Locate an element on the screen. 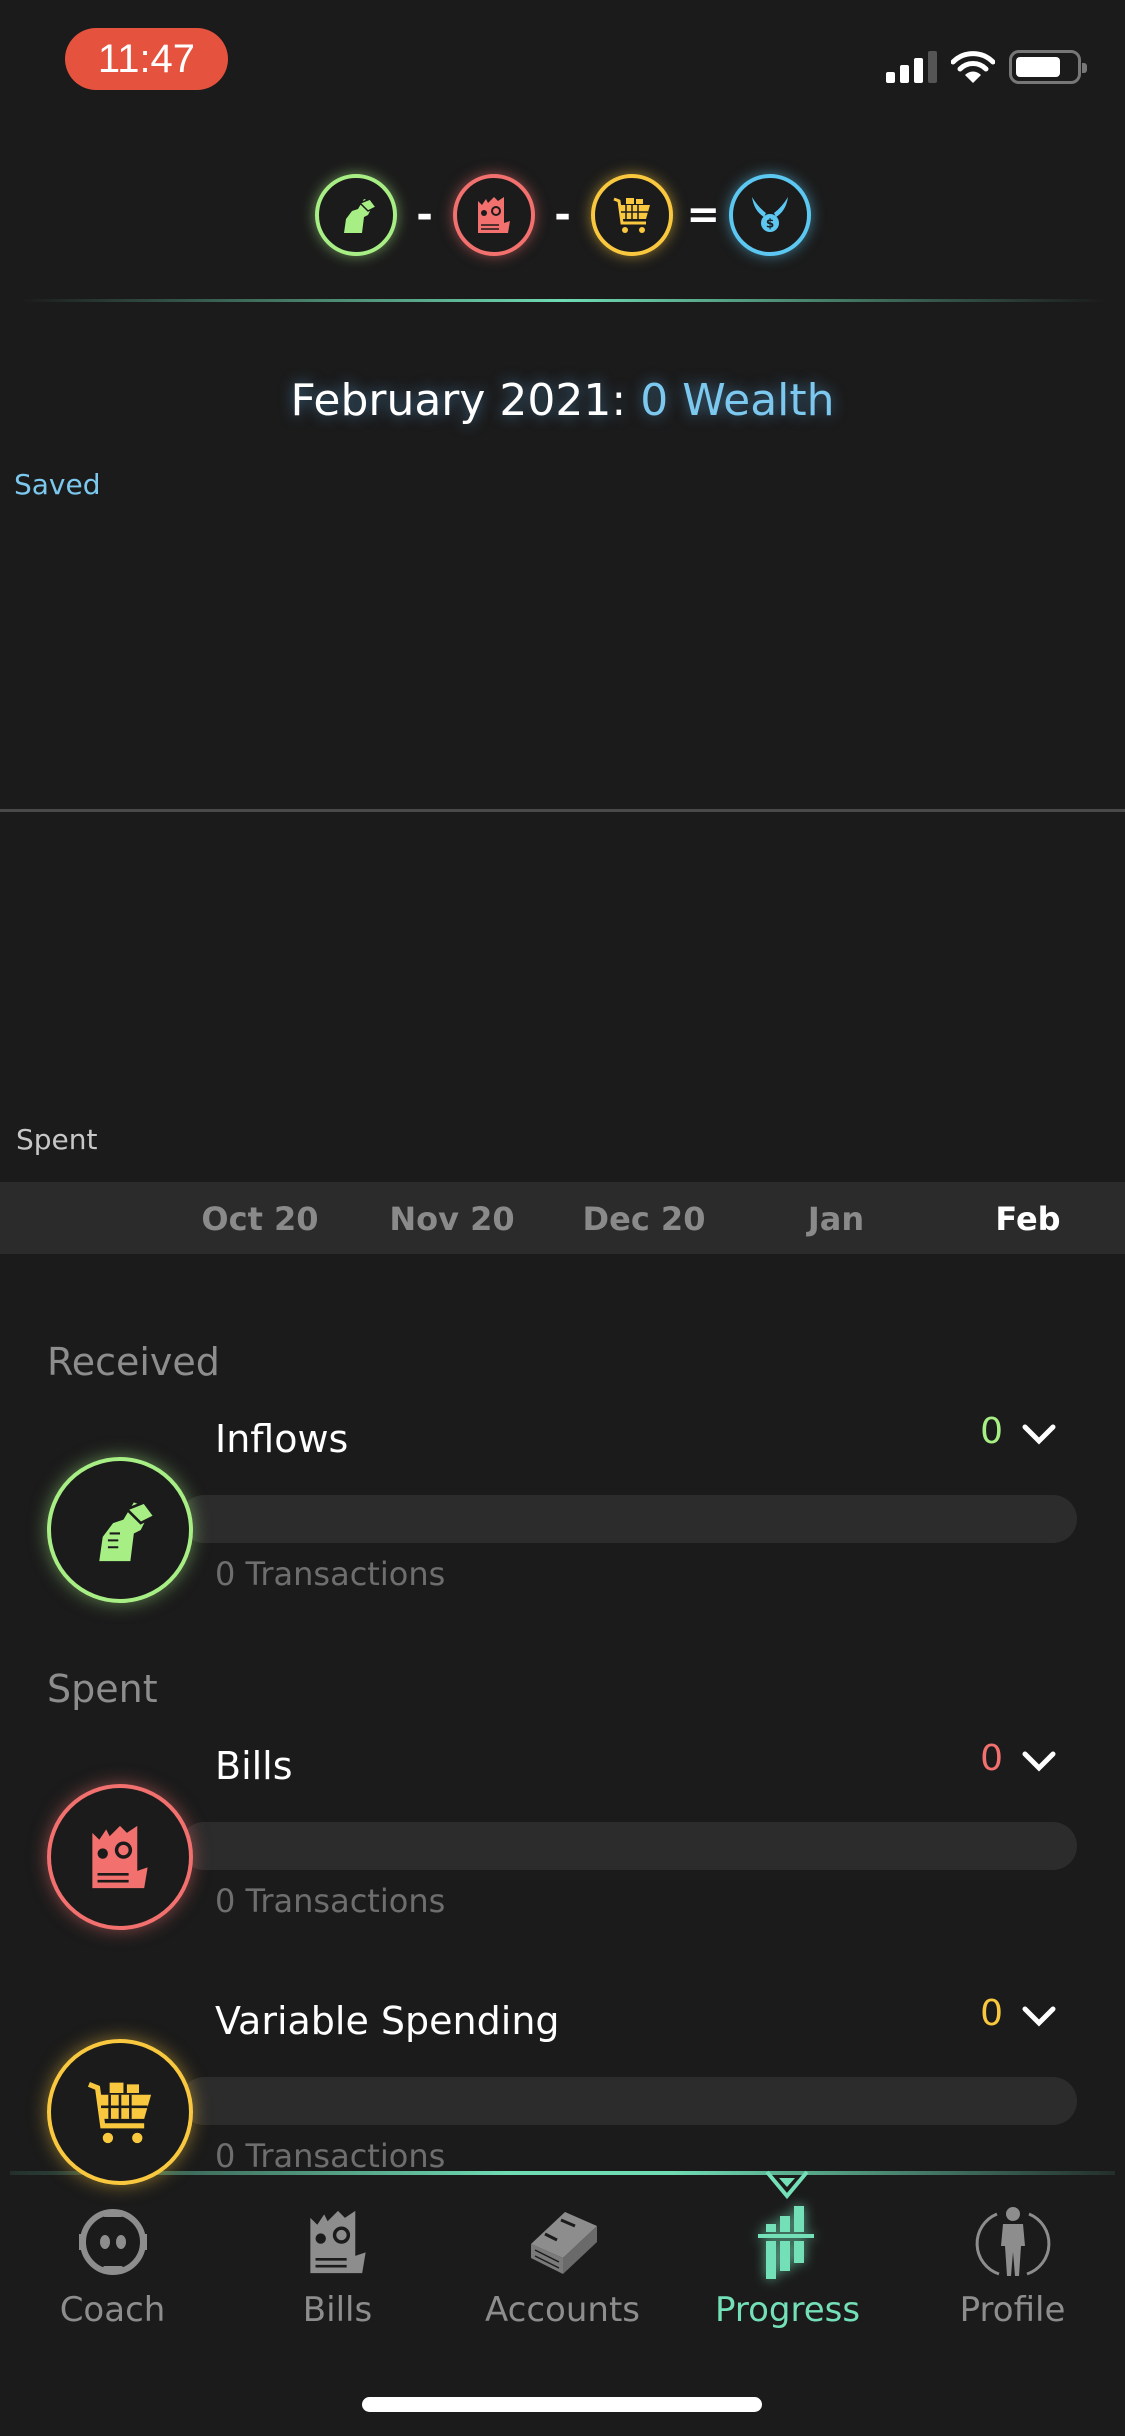  formula-inflows is located at coordinates (355, 215).